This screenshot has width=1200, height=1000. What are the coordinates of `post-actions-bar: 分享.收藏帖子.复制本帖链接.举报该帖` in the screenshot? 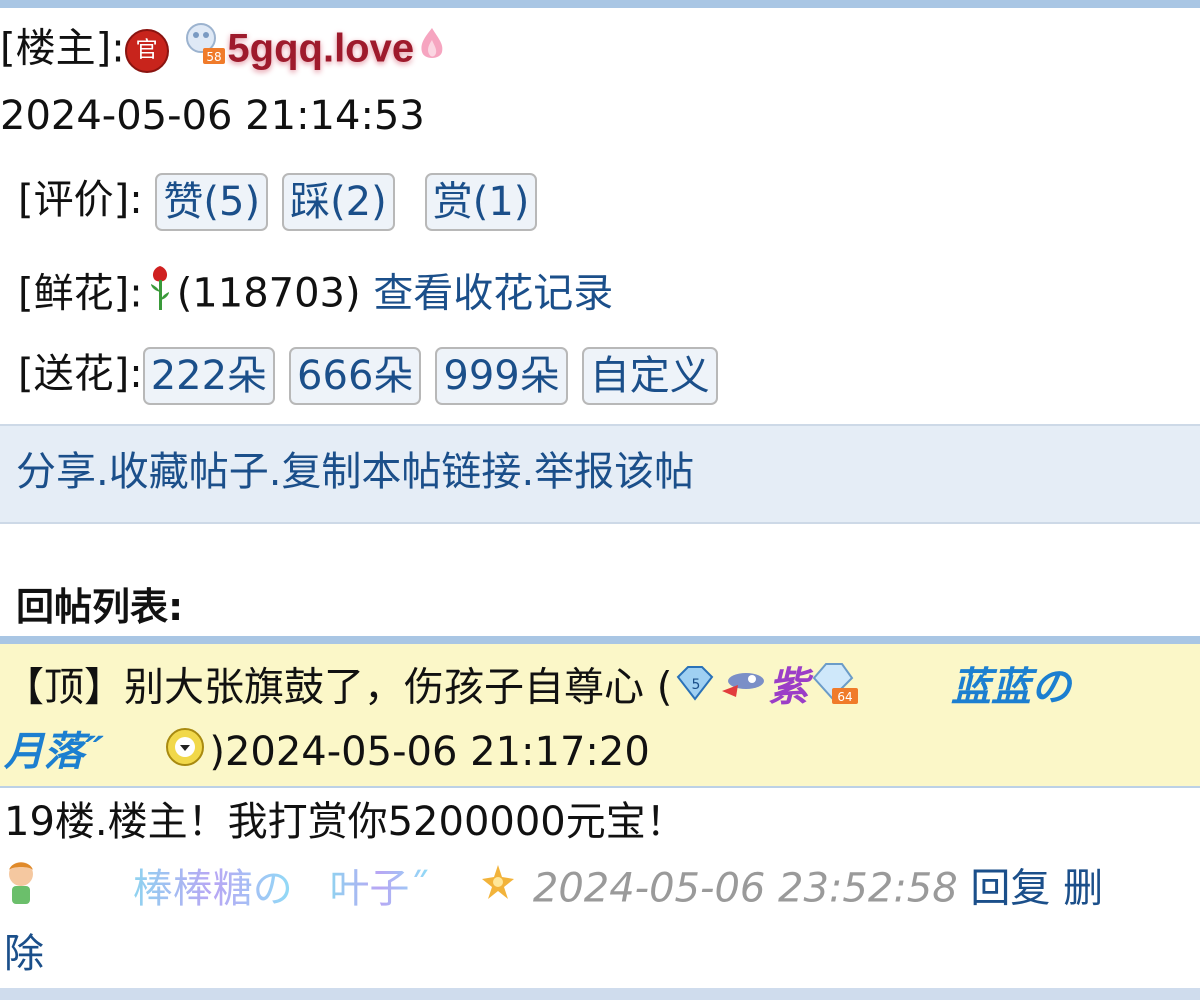 It's located at (600, 474).